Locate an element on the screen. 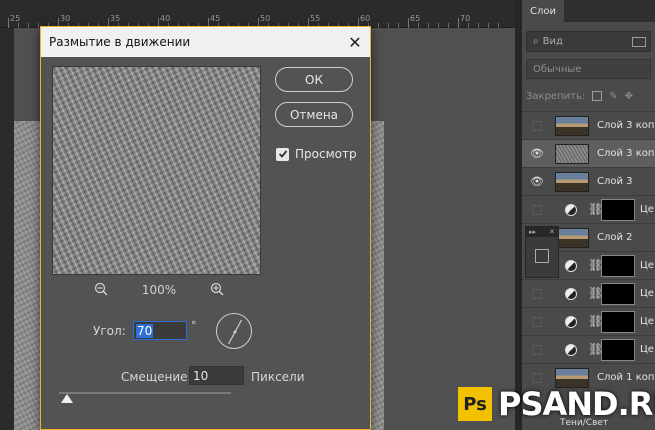  vertical-ruler is located at coordinates (7, 229).